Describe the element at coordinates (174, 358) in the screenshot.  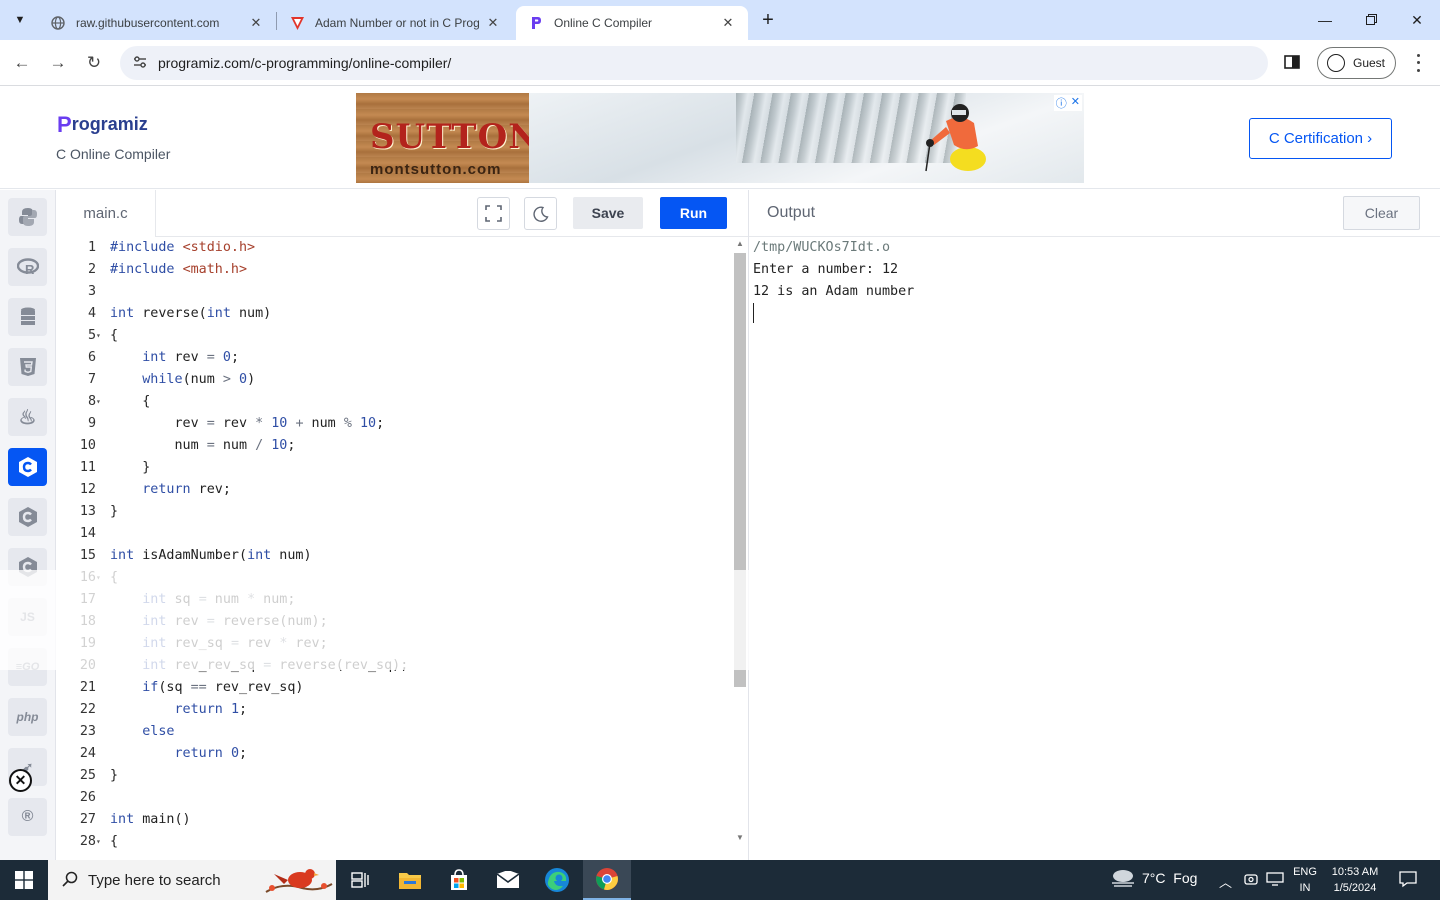
I see `code-line: int rev = 0;` at that location.